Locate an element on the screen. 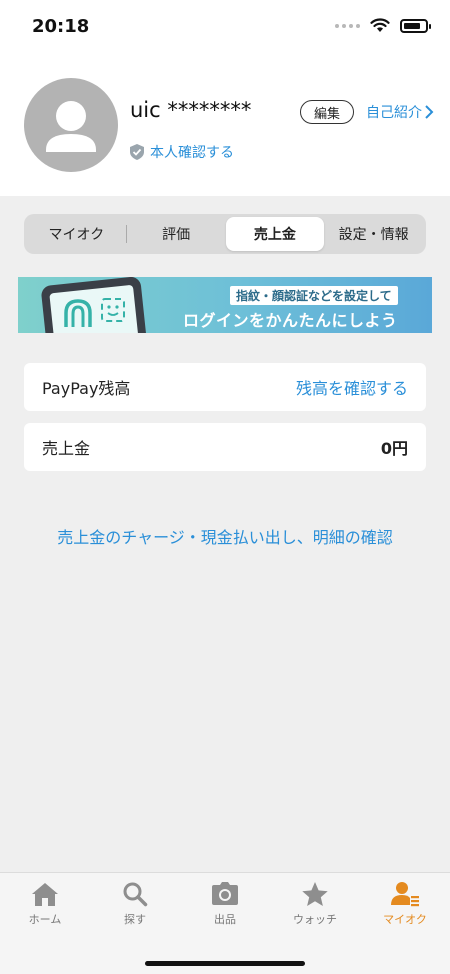 This screenshot has width=450, height=974. paypay-balance-label: PayPay残高 is located at coordinates (86, 388).